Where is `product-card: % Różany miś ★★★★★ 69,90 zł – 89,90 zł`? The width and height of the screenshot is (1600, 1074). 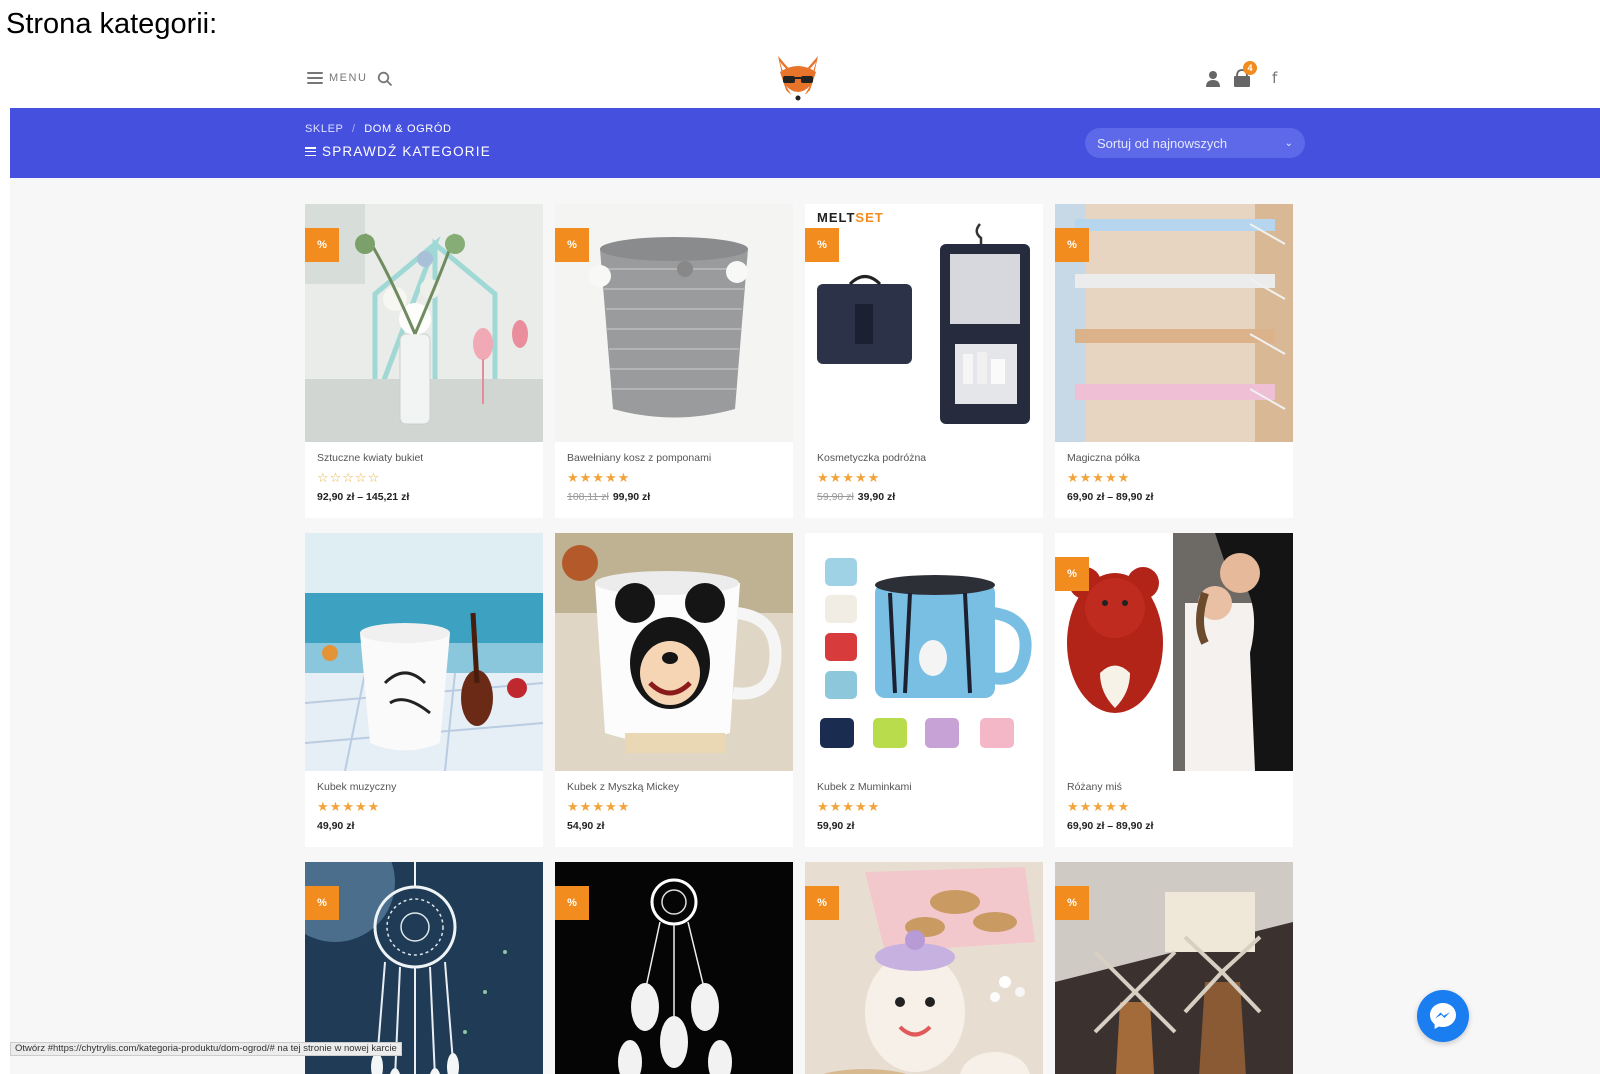
product-card: % Różany miś ★★★★★ 69,90 zł – 89,90 zł is located at coordinates (1174, 690).